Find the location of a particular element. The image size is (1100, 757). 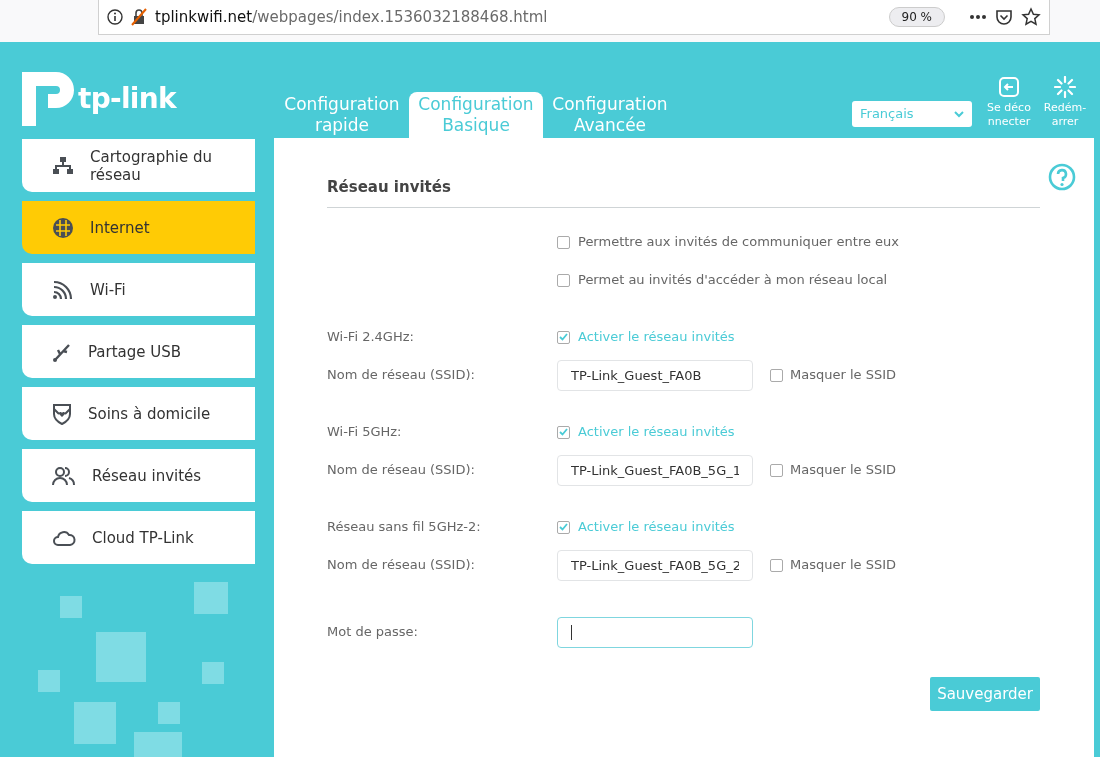

password-field is located at coordinates (655, 632).